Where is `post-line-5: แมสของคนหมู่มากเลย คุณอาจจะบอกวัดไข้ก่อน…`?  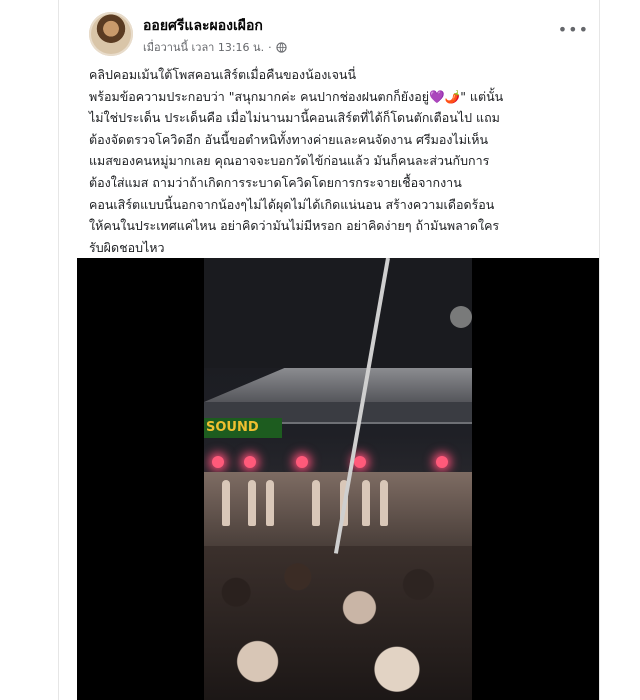 post-line-5: แมสของคนหมู่มากเลย คุณอาจจะบอกวัดไข้ก่อน… is located at coordinates (289, 161).